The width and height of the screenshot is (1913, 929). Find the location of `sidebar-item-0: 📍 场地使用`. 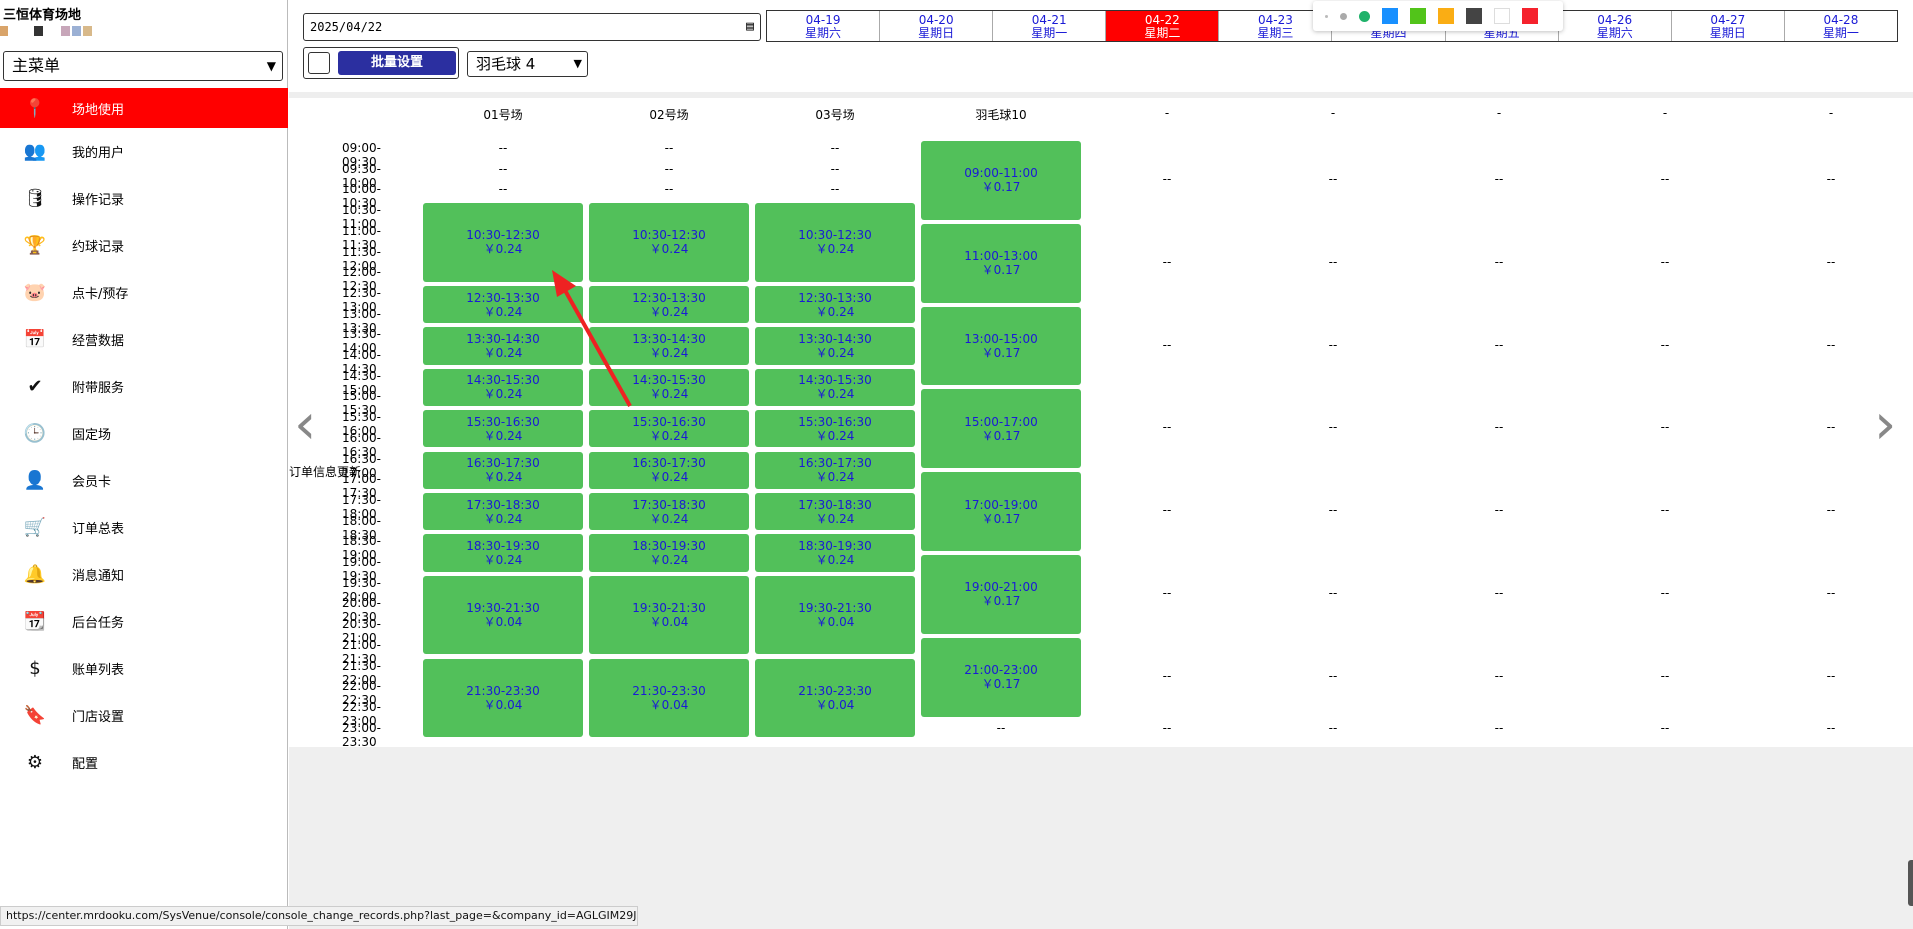

sidebar-item-0: 📍 场地使用 is located at coordinates (144, 108).